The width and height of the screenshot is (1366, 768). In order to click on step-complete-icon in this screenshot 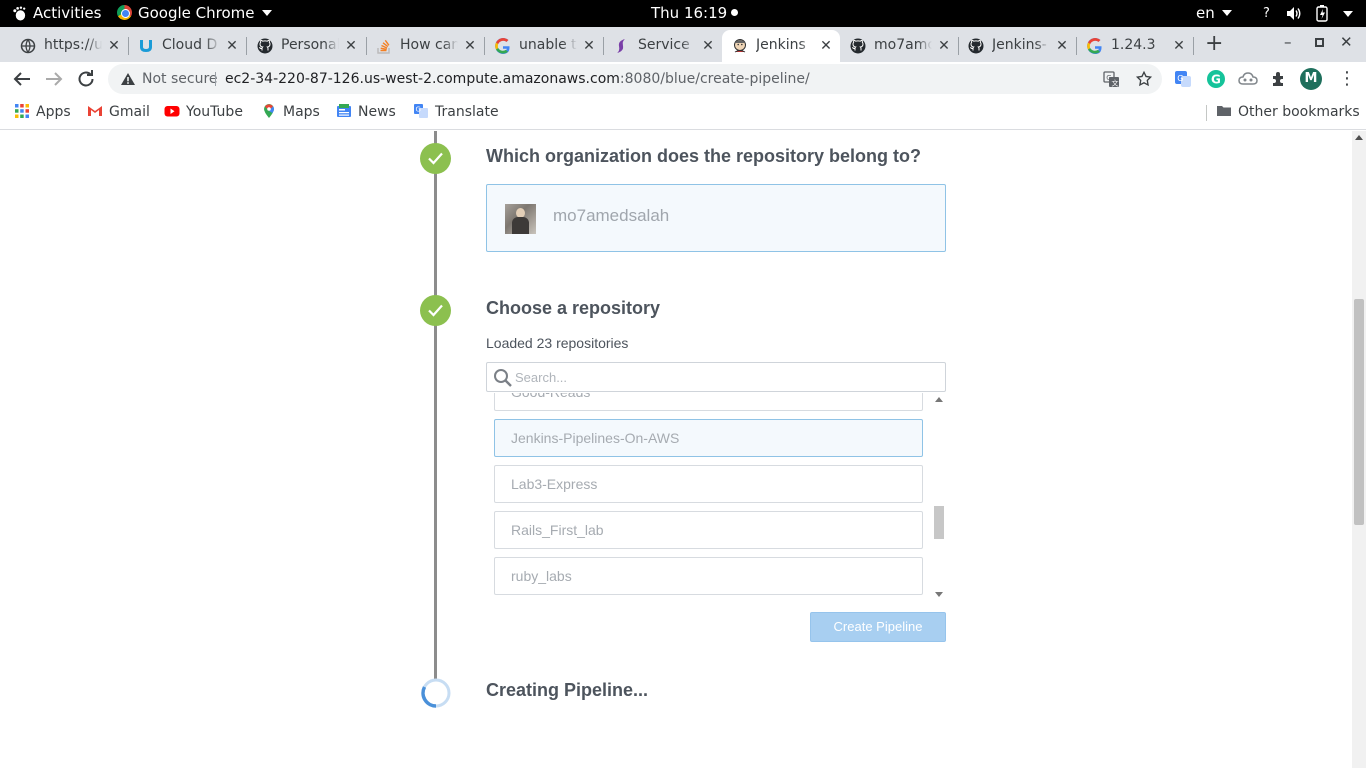, I will do `click(435, 310)`.